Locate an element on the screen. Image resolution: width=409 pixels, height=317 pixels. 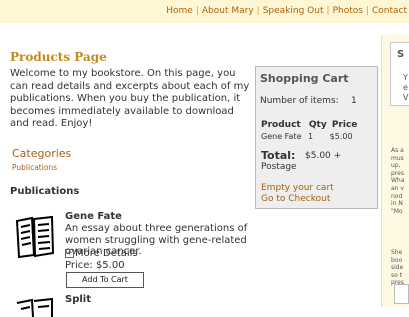
header-stripe is located at coordinates (204, 29).